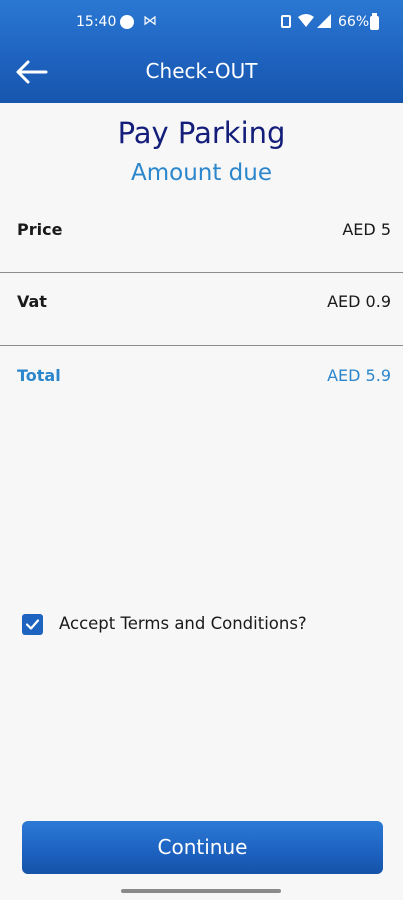 The image size is (403, 900). What do you see at coordinates (201, 71) in the screenshot?
I see `header-title: Check-OUT` at bounding box center [201, 71].